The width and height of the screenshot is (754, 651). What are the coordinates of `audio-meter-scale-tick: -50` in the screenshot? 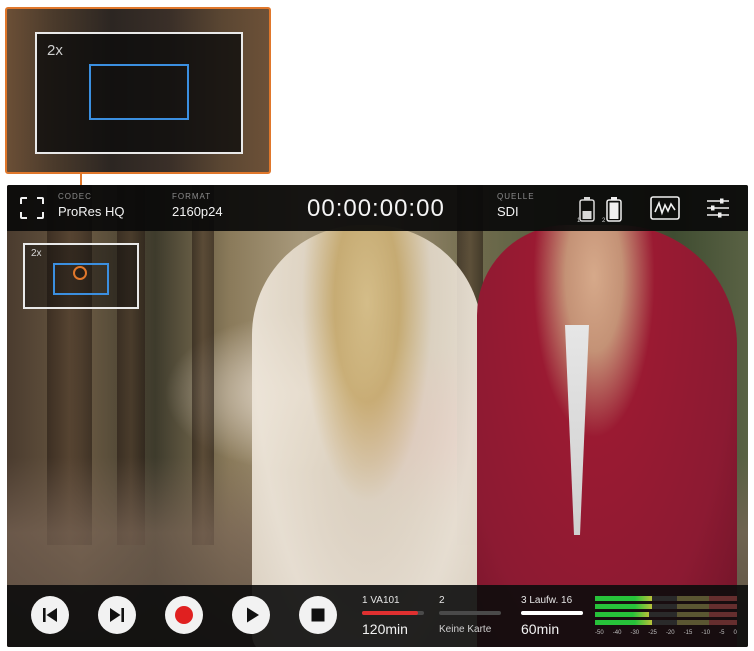 It's located at (599, 633).